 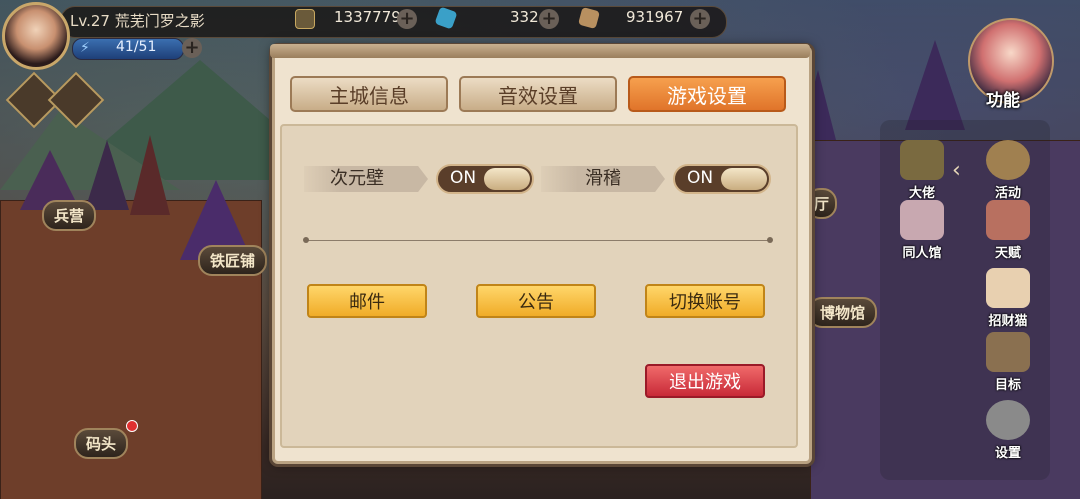 I want to click on divider, so click(x=538, y=240).